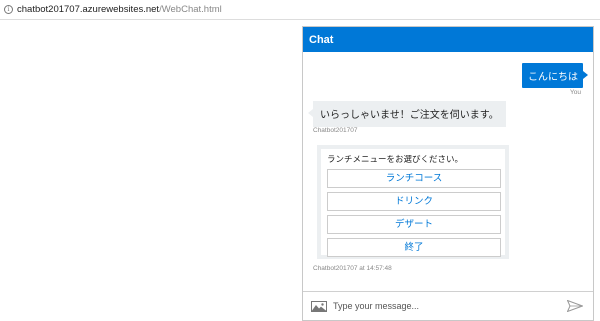  What do you see at coordinates (414, 247) in the screenshot?
I see `end-button: 終了` at bounding box center [414, 247].